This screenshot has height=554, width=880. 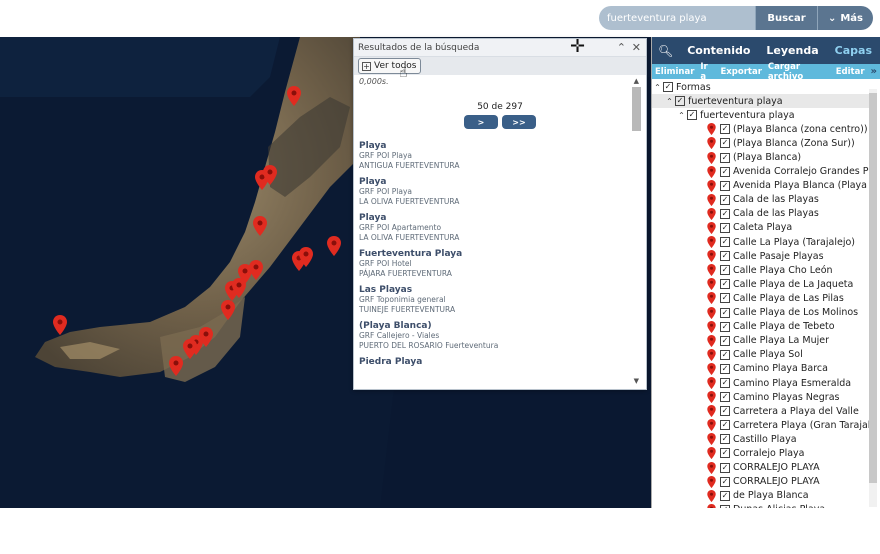 What do you see at coordinates (760, 172) in the screenshot?
I see `tree-item: ✓ Avenida Corralejo Grandes Pl` at bounding box center [760, 172].